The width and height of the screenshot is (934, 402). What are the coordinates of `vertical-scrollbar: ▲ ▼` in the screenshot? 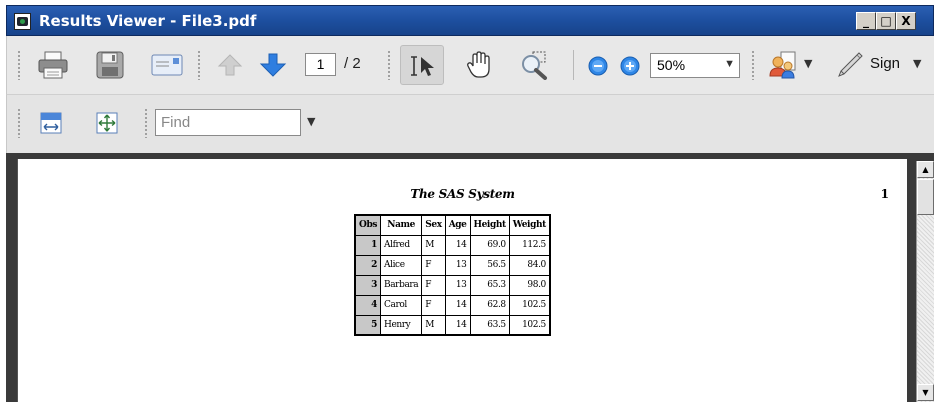 It's located at (925, 281).